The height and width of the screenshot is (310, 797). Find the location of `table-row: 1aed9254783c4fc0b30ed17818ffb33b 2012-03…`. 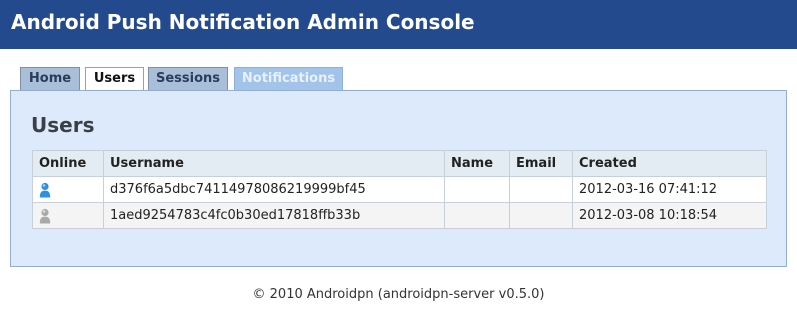

table-row: 1aed9254783c4fc0b30ed17818ffb33b 2012-03… is located at coordinates (399, 215).